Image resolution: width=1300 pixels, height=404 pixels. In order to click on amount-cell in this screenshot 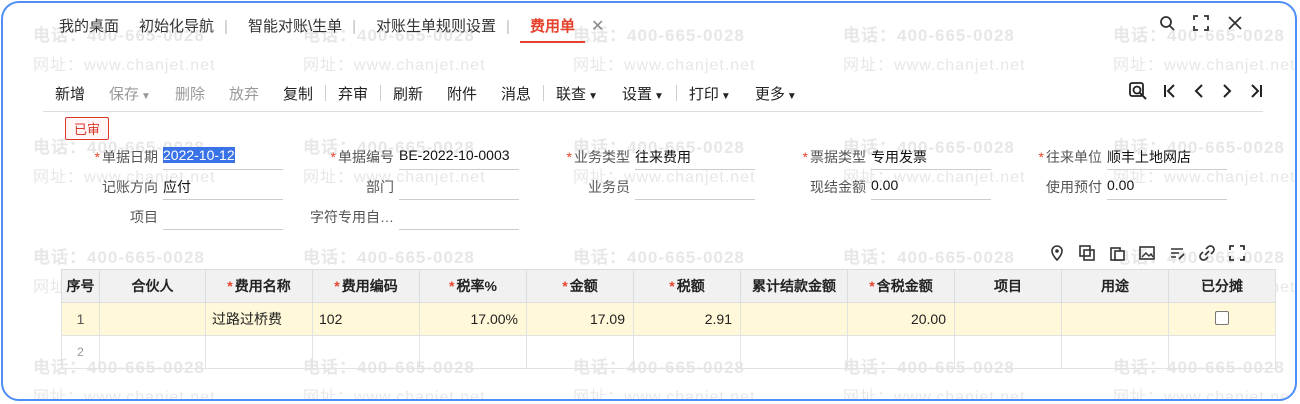, I will do `click(580, 352)`.